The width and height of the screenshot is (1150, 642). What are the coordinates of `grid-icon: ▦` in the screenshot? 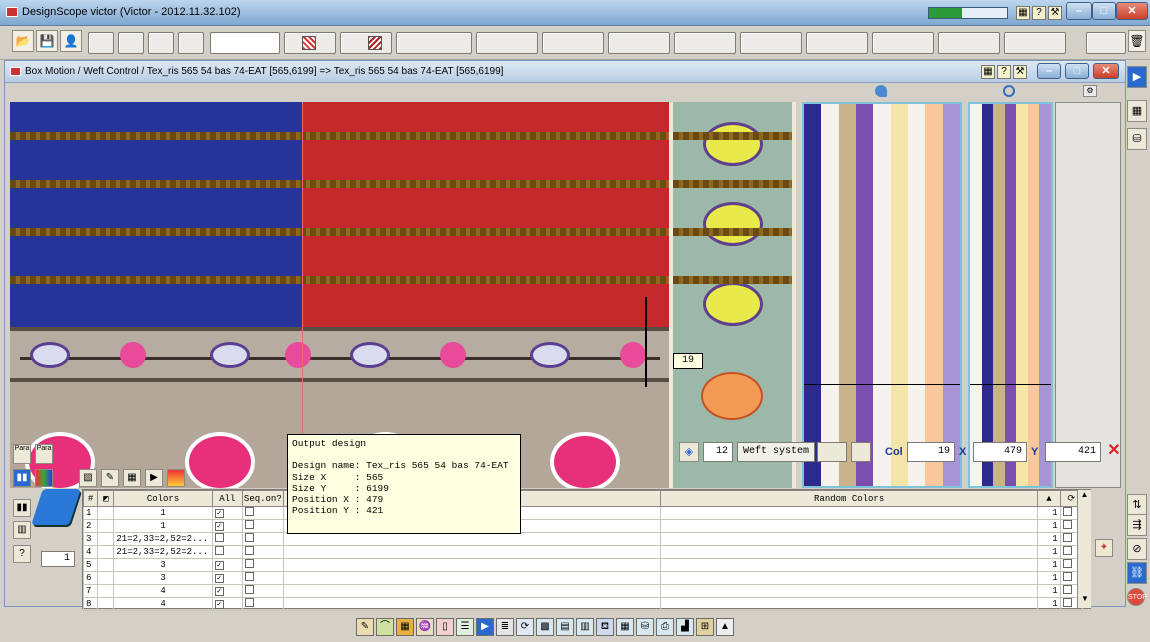 It's located at (132, 478).